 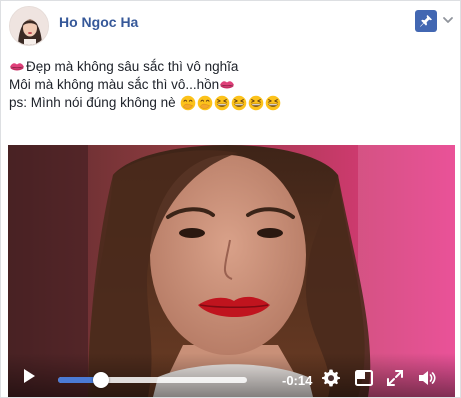 I want to click on message-line: Đẹp mà không sâu sắc thì vô nghĩa, so click(x=229, y=67).